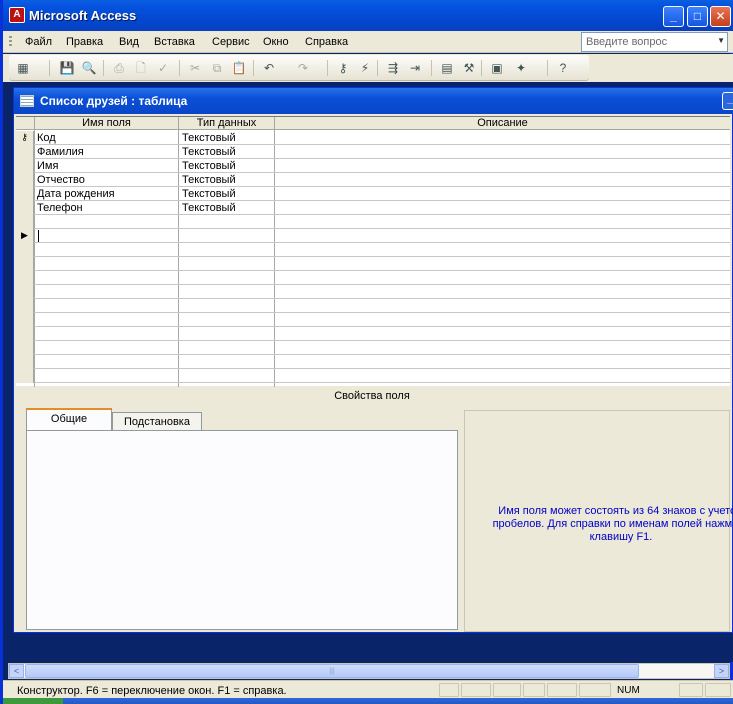 The width and height of the screenshot is (733, 704). Describe the element at coordinates (721, 40) in the screenshot. I see `chevron-down-icon: ▼` at that location.